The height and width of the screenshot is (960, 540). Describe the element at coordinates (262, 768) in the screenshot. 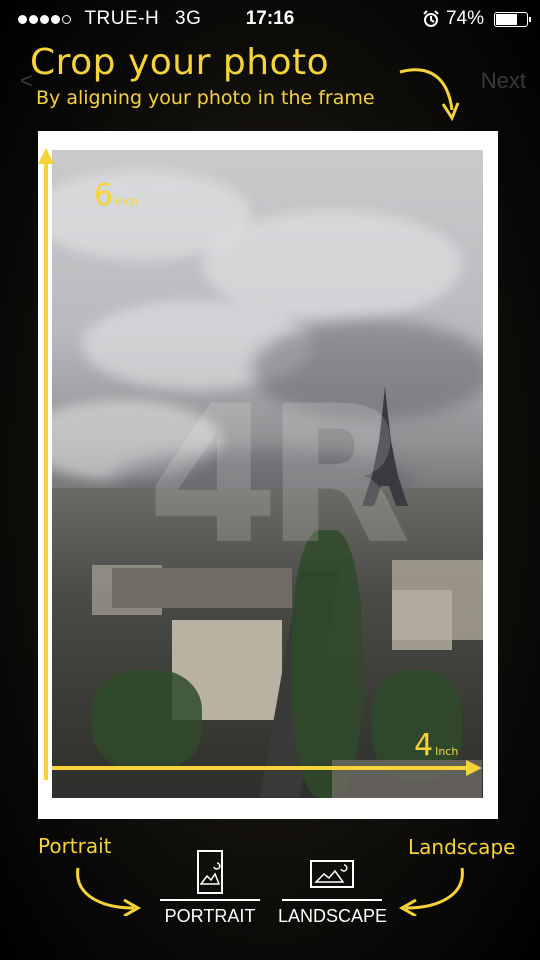

I see `width-axis` at that location.